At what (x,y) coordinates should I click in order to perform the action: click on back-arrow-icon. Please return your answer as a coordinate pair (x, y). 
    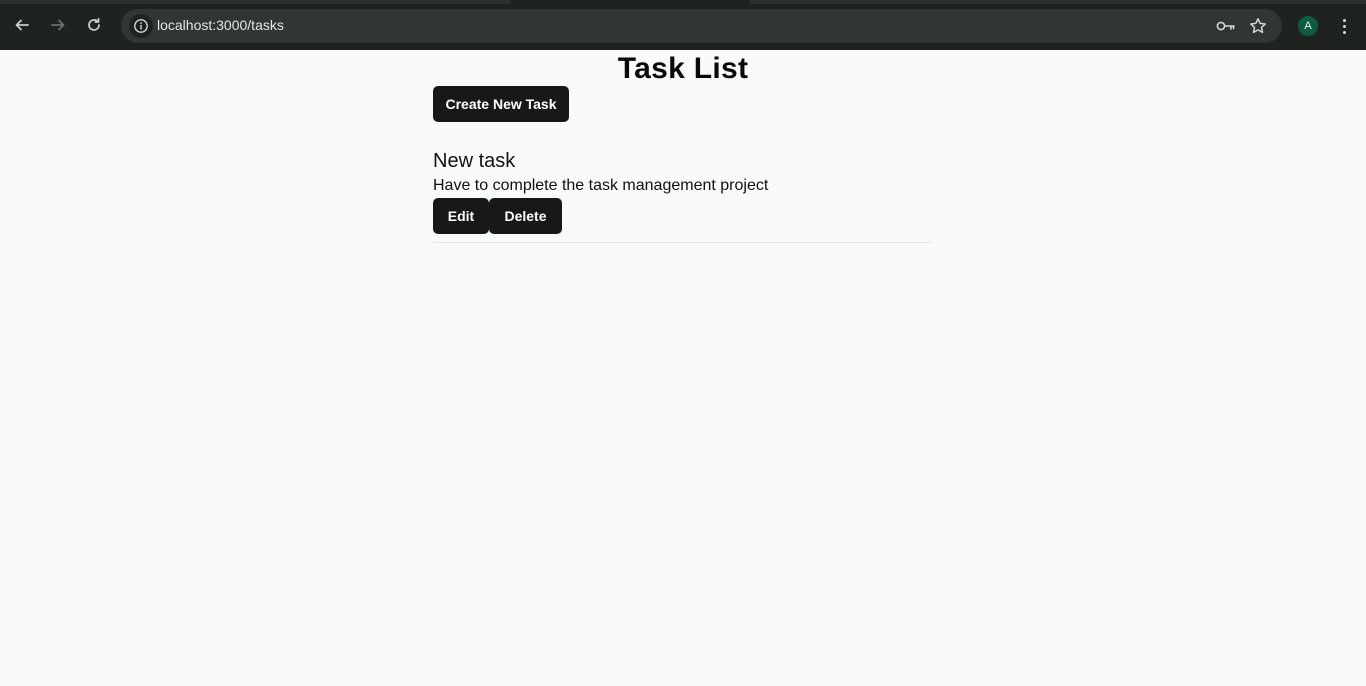
    Looking at the image, I should click on (22, 25).